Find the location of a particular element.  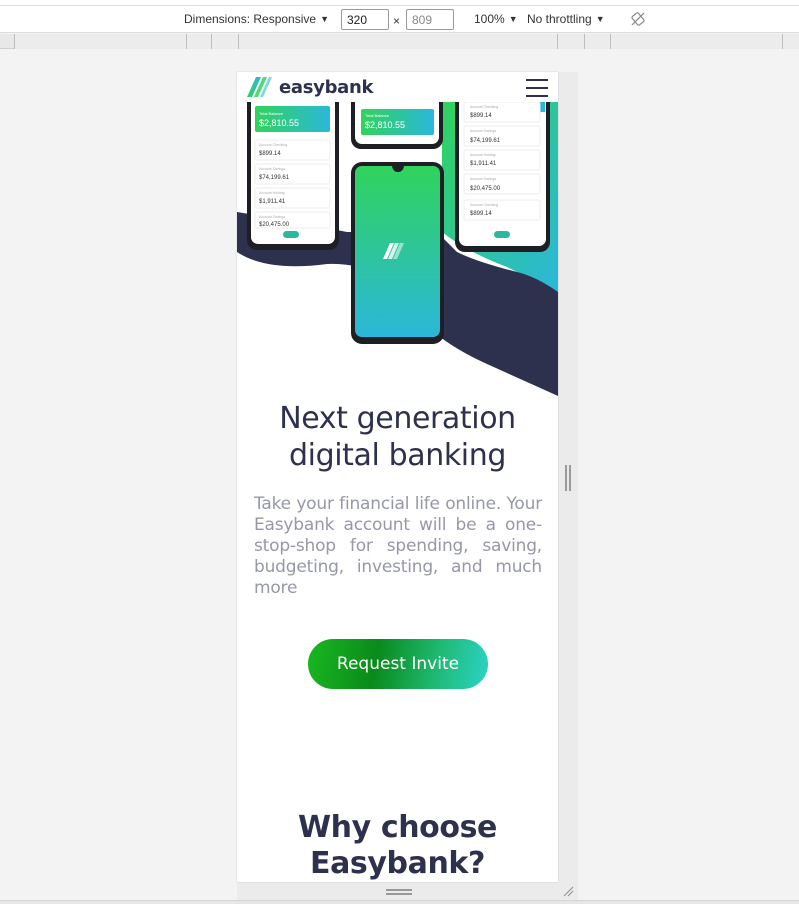

rotate-disabled-icon is located at coordinates (638, 19).